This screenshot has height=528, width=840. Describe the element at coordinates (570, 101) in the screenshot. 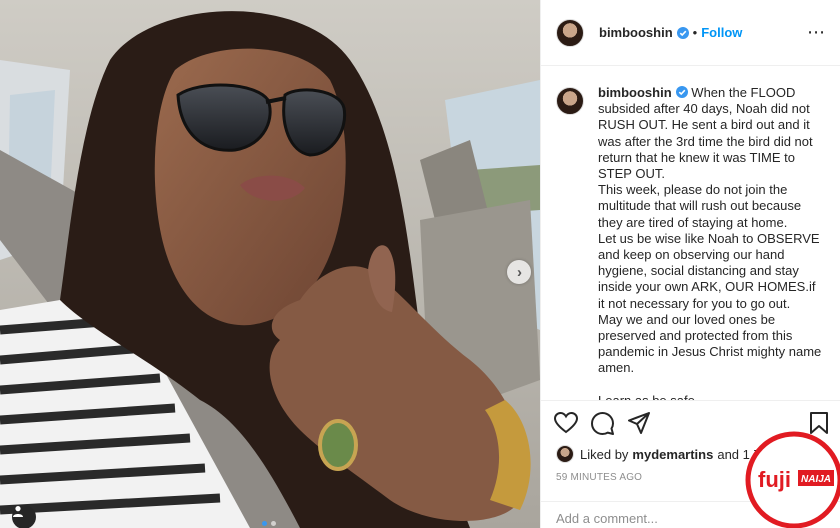

I see `caption-author-avatar` at that location.